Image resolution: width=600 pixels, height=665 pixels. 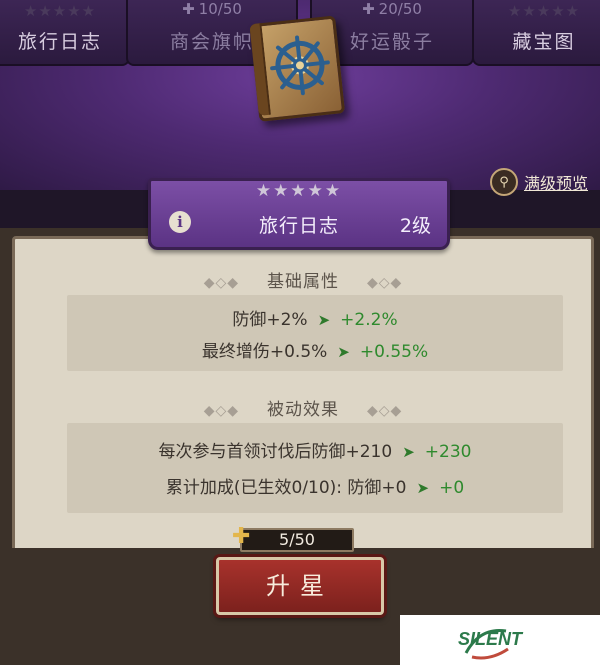 I want to click on stat-row: 累计加成(已生效0/10): 防御+0 ➤ +0, so click(x=315, y=485).